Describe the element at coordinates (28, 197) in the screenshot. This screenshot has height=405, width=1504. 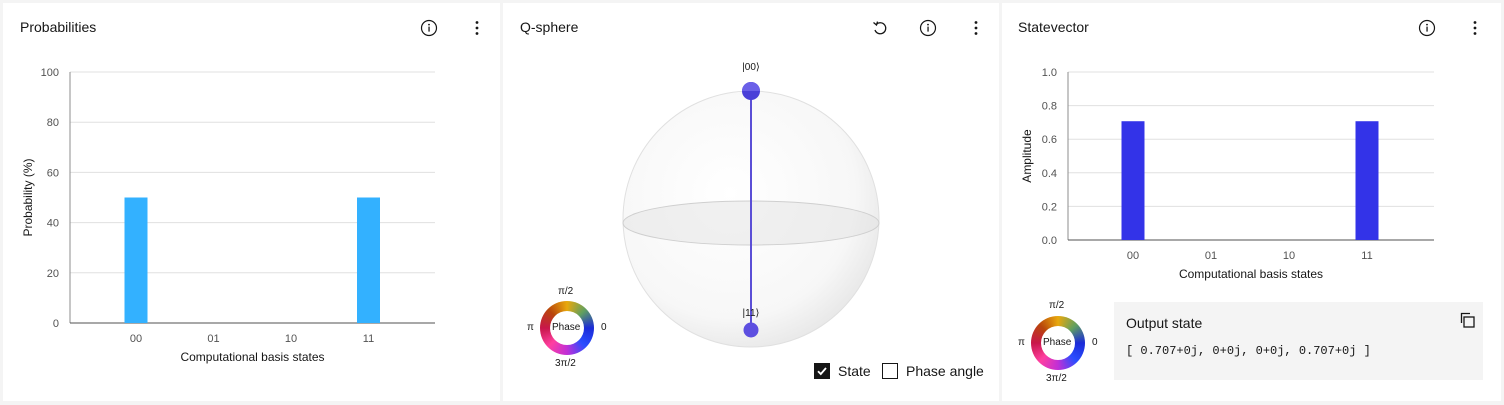
I see `y-axis-label: Probability (%)` at that location.